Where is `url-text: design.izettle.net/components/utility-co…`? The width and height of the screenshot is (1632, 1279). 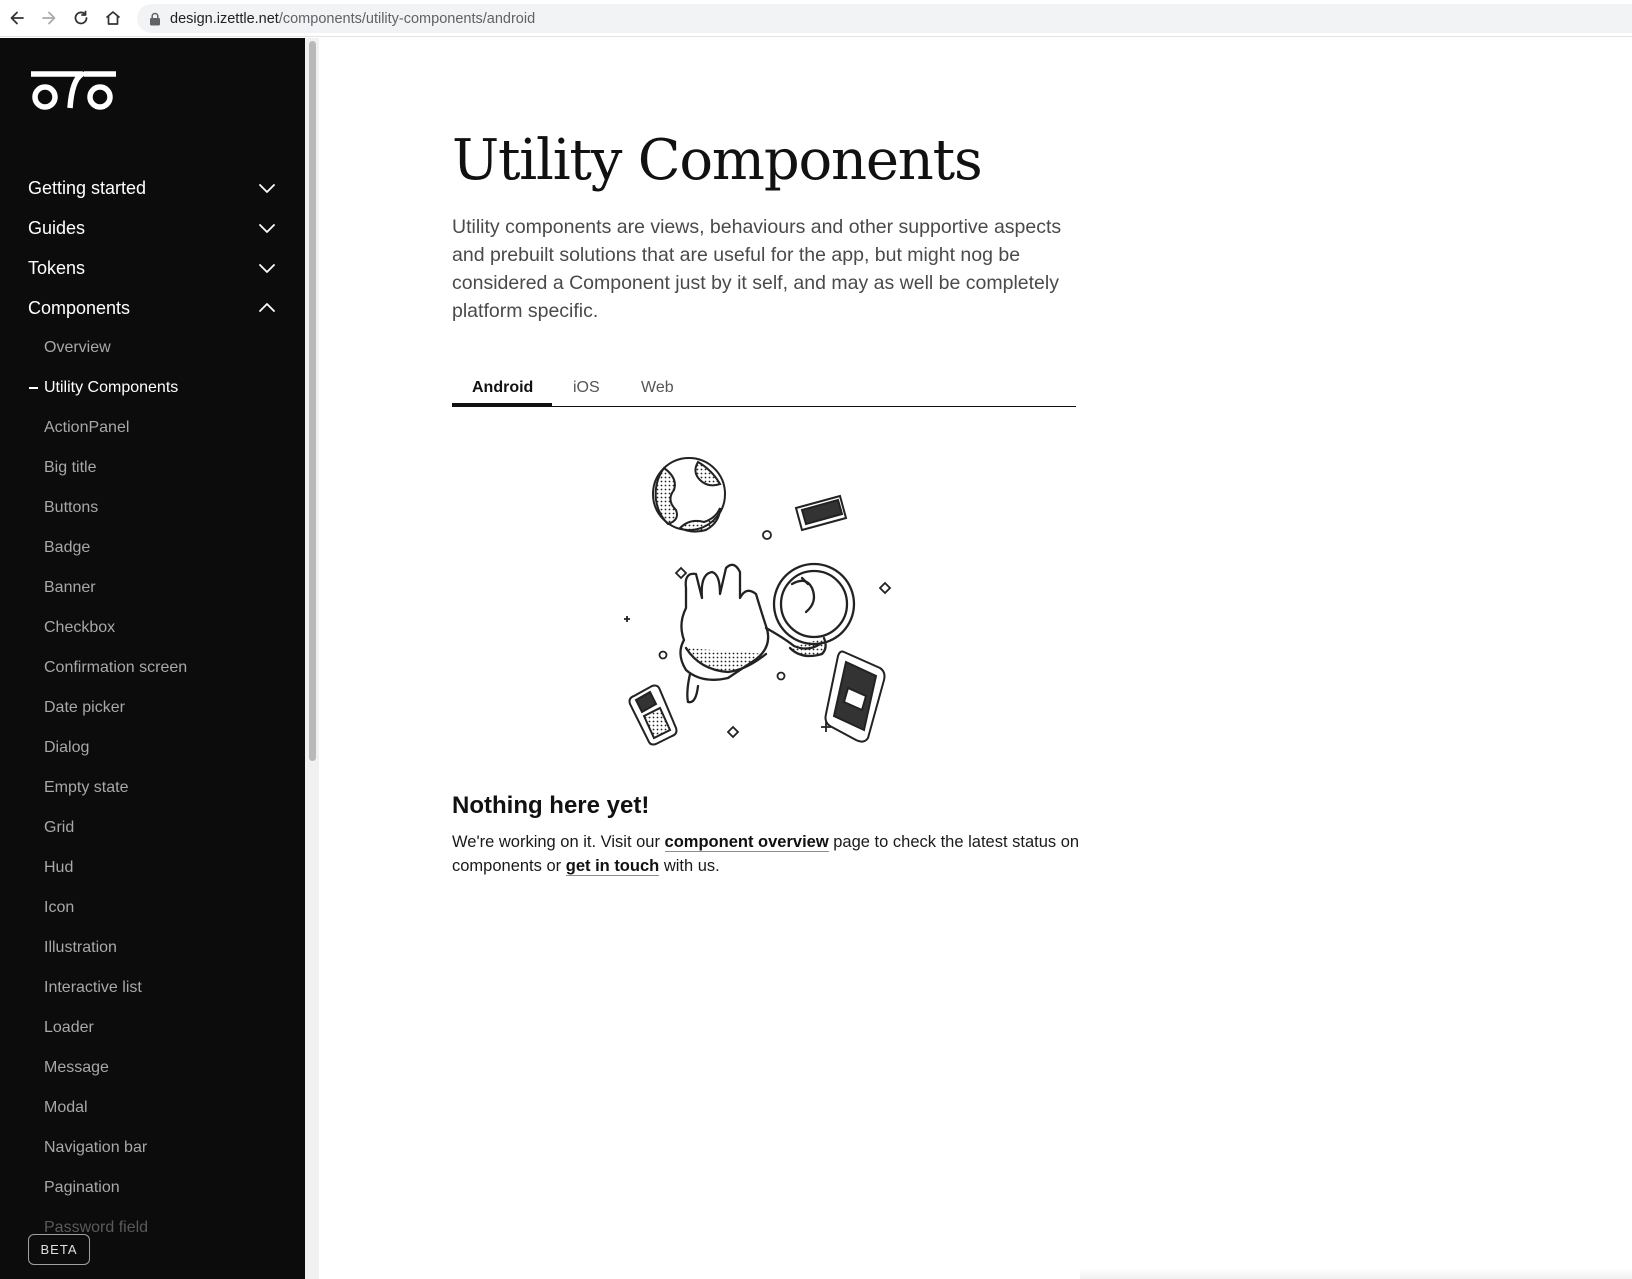
url-text: design.izettle.net/components/utility-co… is located at coordinates (353, 18).